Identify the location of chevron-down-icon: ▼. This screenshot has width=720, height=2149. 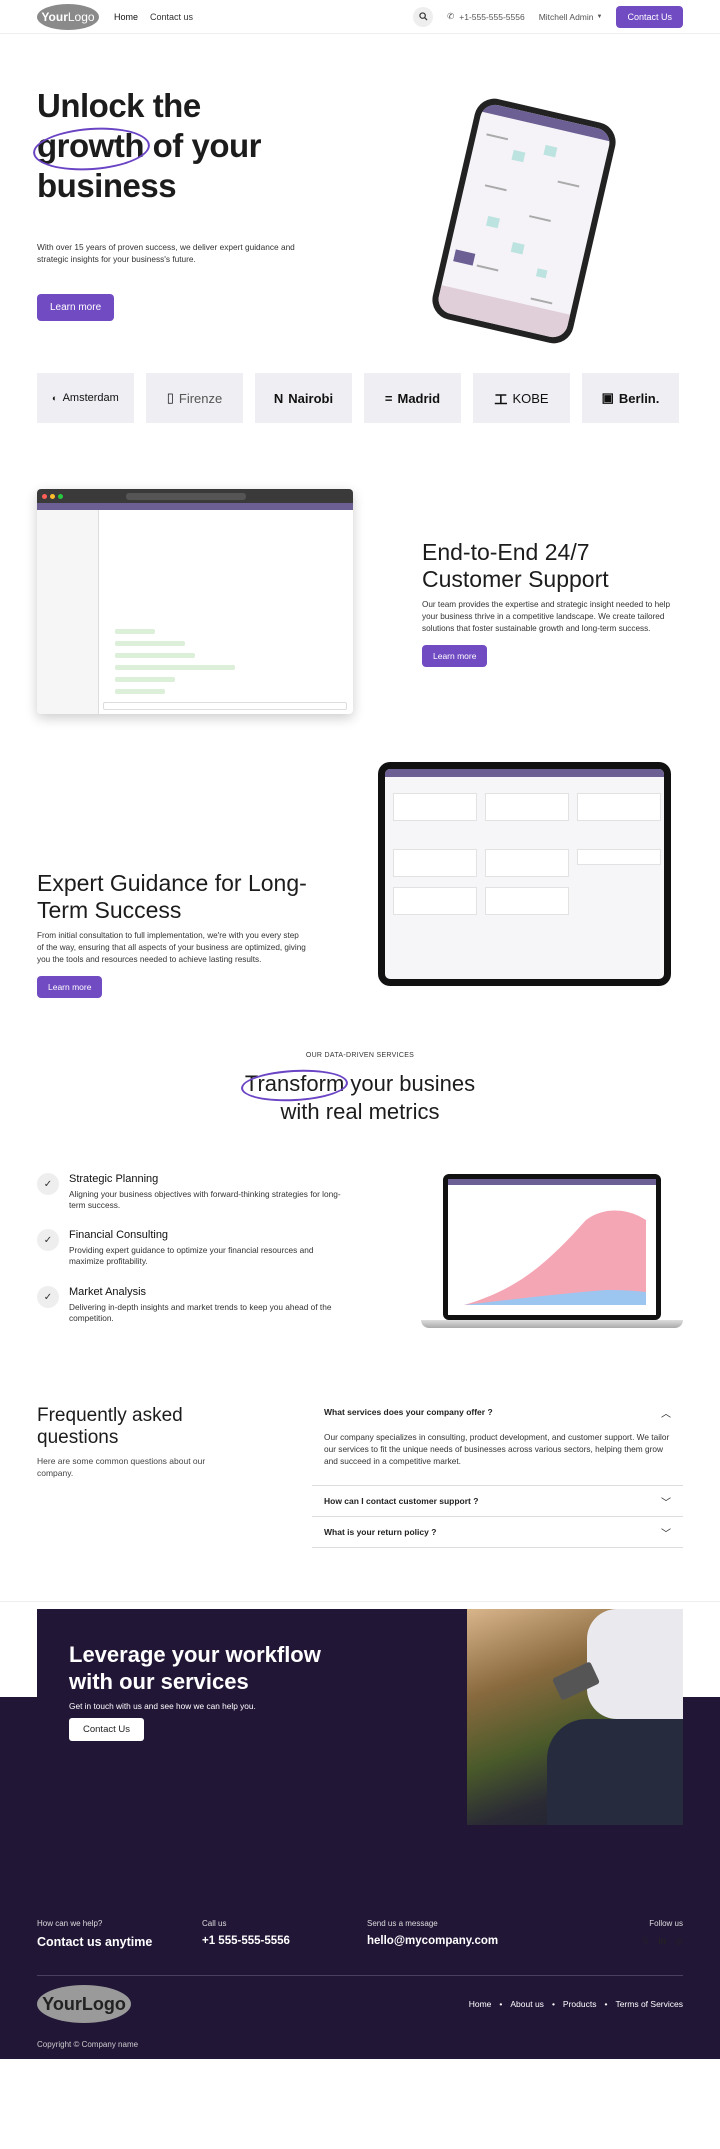
(599, 16).